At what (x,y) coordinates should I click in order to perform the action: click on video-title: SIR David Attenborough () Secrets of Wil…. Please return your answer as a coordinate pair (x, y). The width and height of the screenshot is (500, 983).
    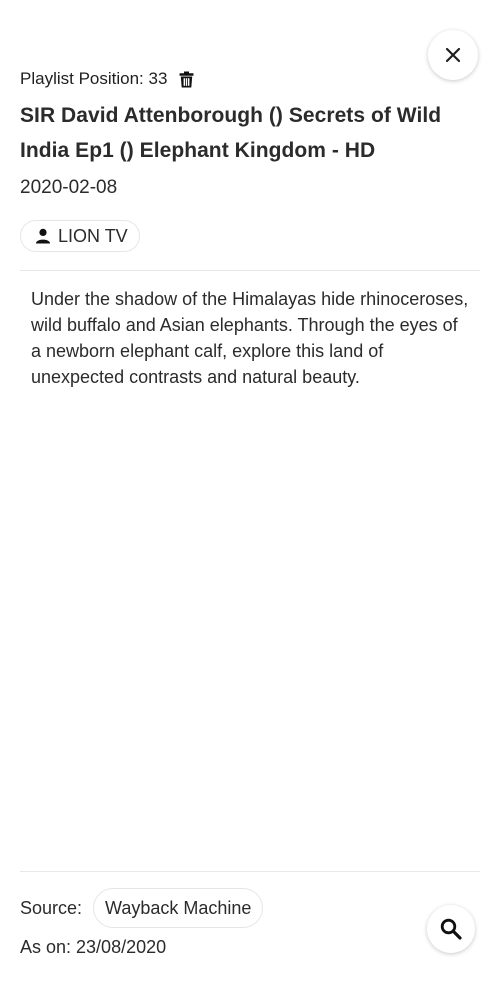
    Looking at the image, I should click on (231, 133).